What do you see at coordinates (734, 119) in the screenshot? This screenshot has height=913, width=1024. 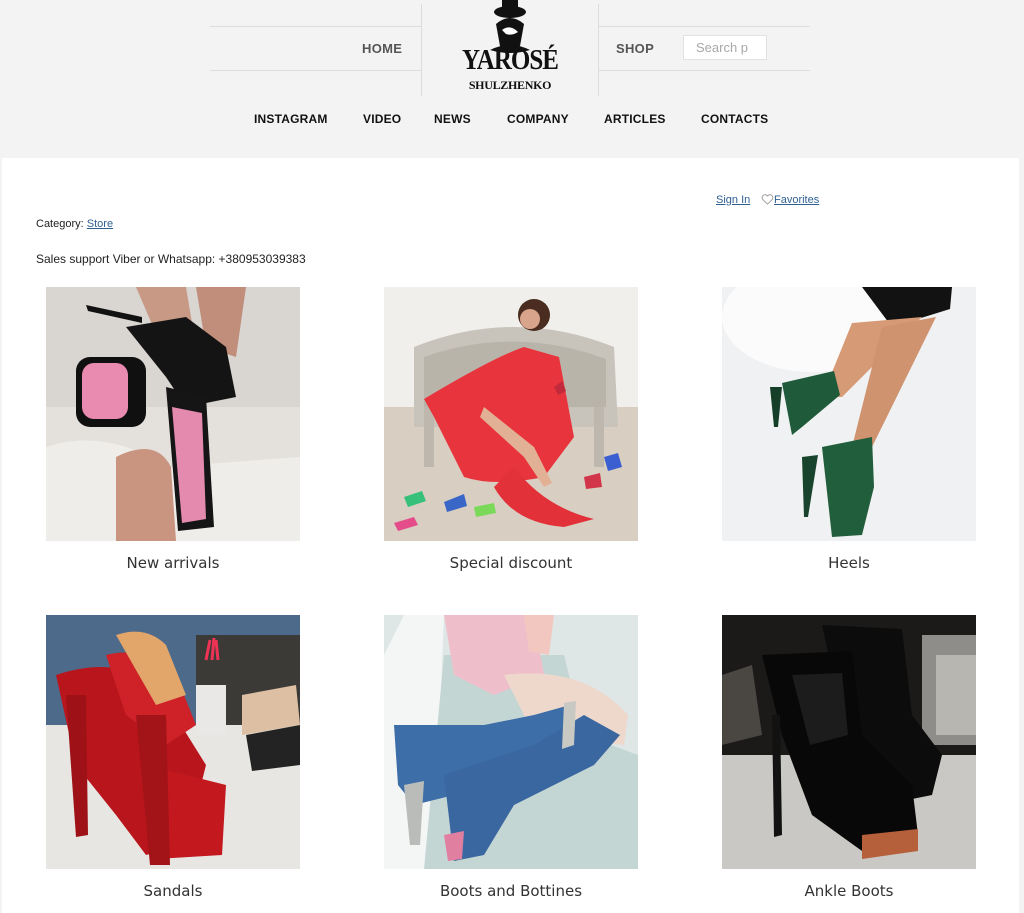 I see `nav-contacts-link: CONTACTS` at bounding box center [734, 119].